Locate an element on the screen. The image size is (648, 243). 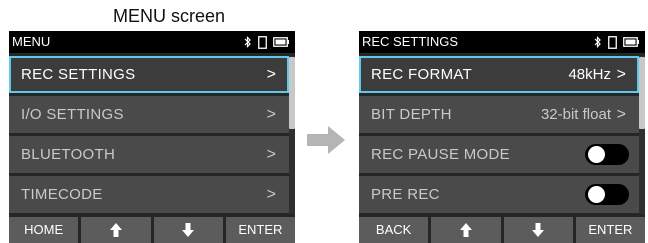
menu-item-io-settings: I/O SETTINGS > is located at coordinates (149, 114).